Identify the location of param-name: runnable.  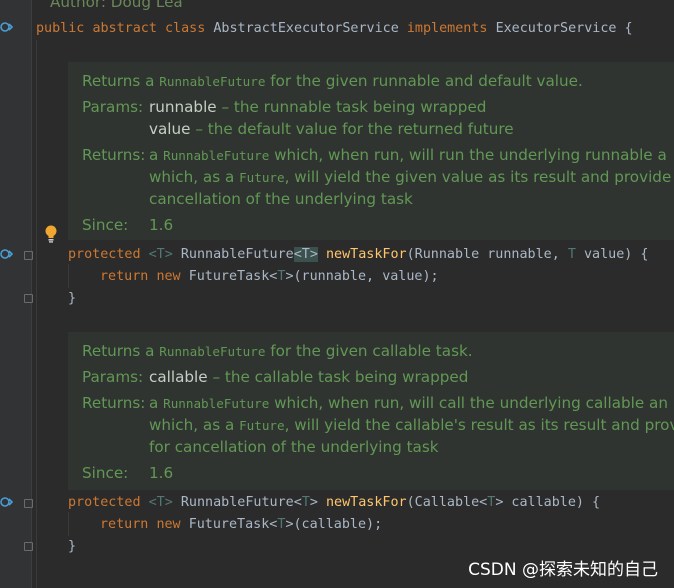
(183, 107).